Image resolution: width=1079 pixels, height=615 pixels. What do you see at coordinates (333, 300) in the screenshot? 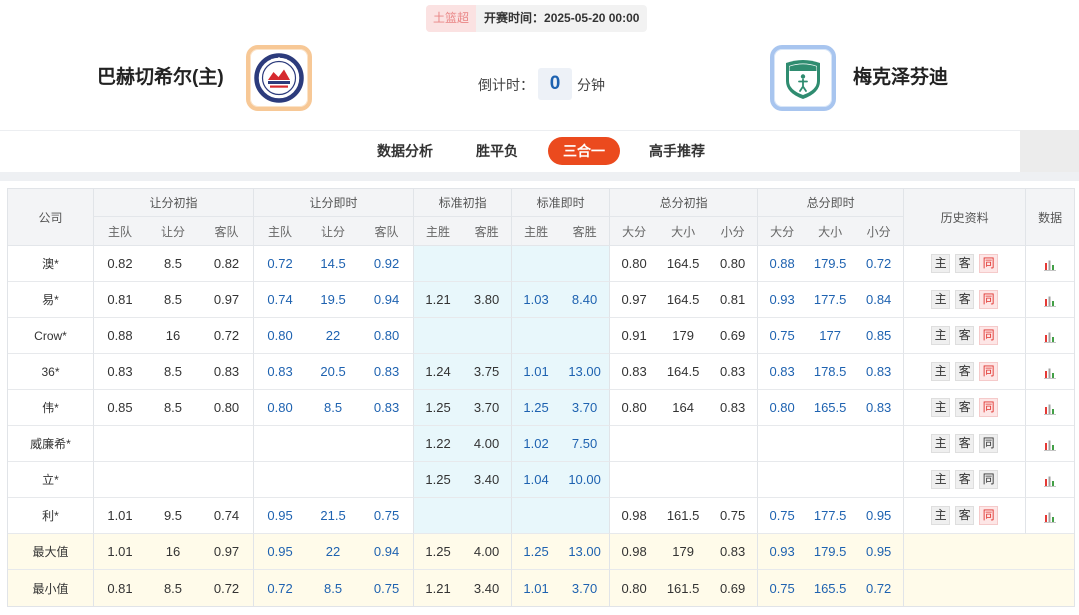
I see `handicap-live-line-cell: 19.5` at bounding box center [333, 300].